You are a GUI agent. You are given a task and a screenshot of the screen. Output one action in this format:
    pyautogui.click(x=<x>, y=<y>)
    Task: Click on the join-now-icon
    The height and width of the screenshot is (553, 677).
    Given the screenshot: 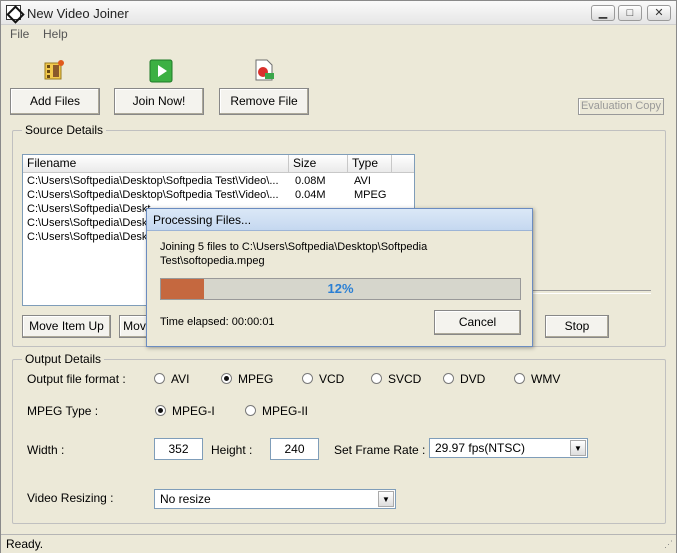 What is the action you would take?
    pyautogui.click(x=161, y=71)
    